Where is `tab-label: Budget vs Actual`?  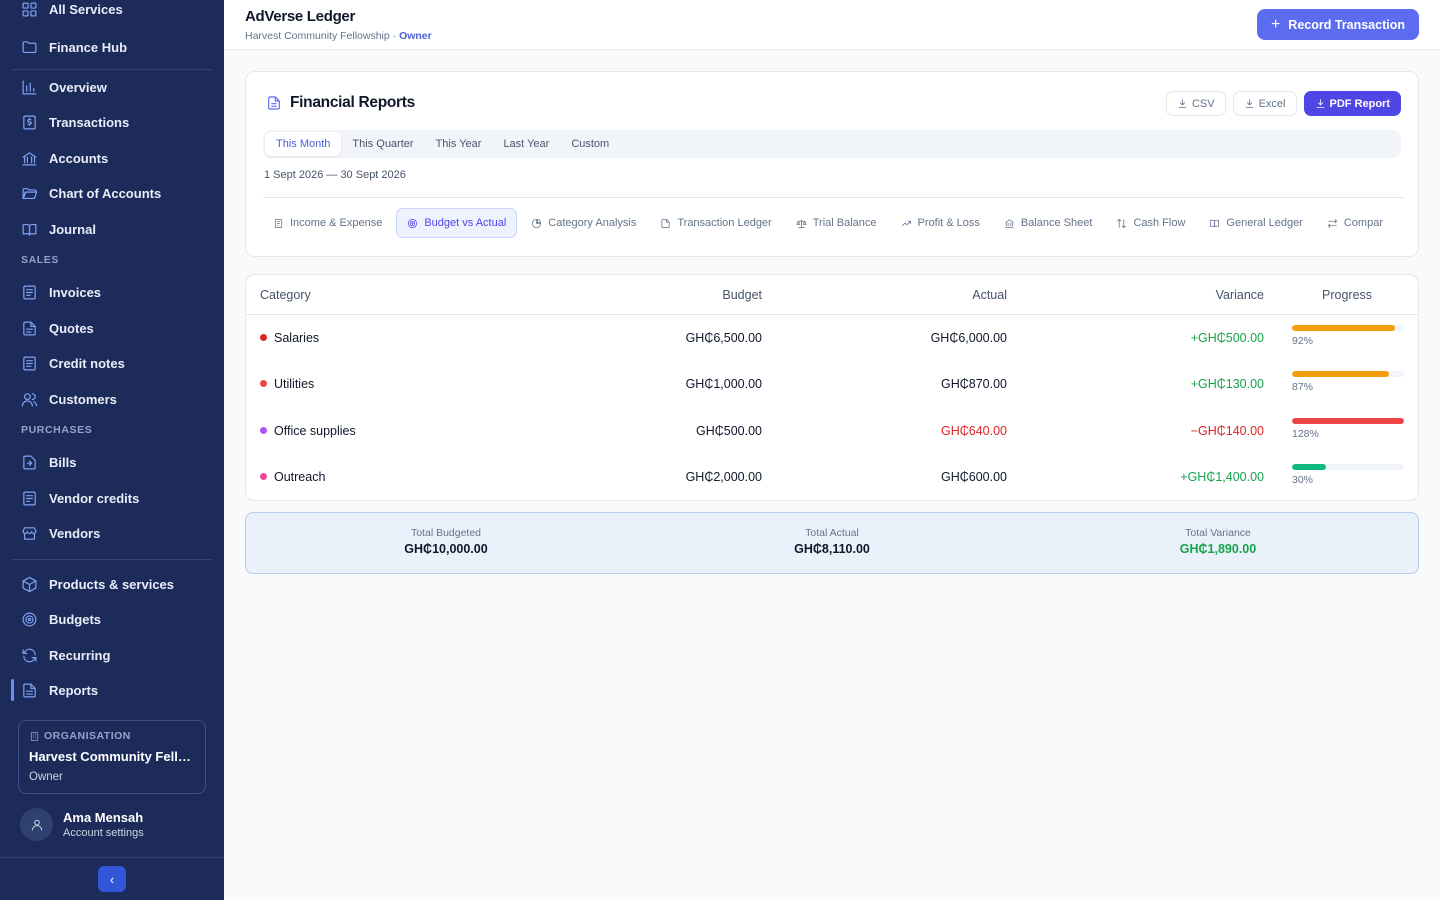 tab-label: Budget vs Actual is located at coordinates (465, 223).